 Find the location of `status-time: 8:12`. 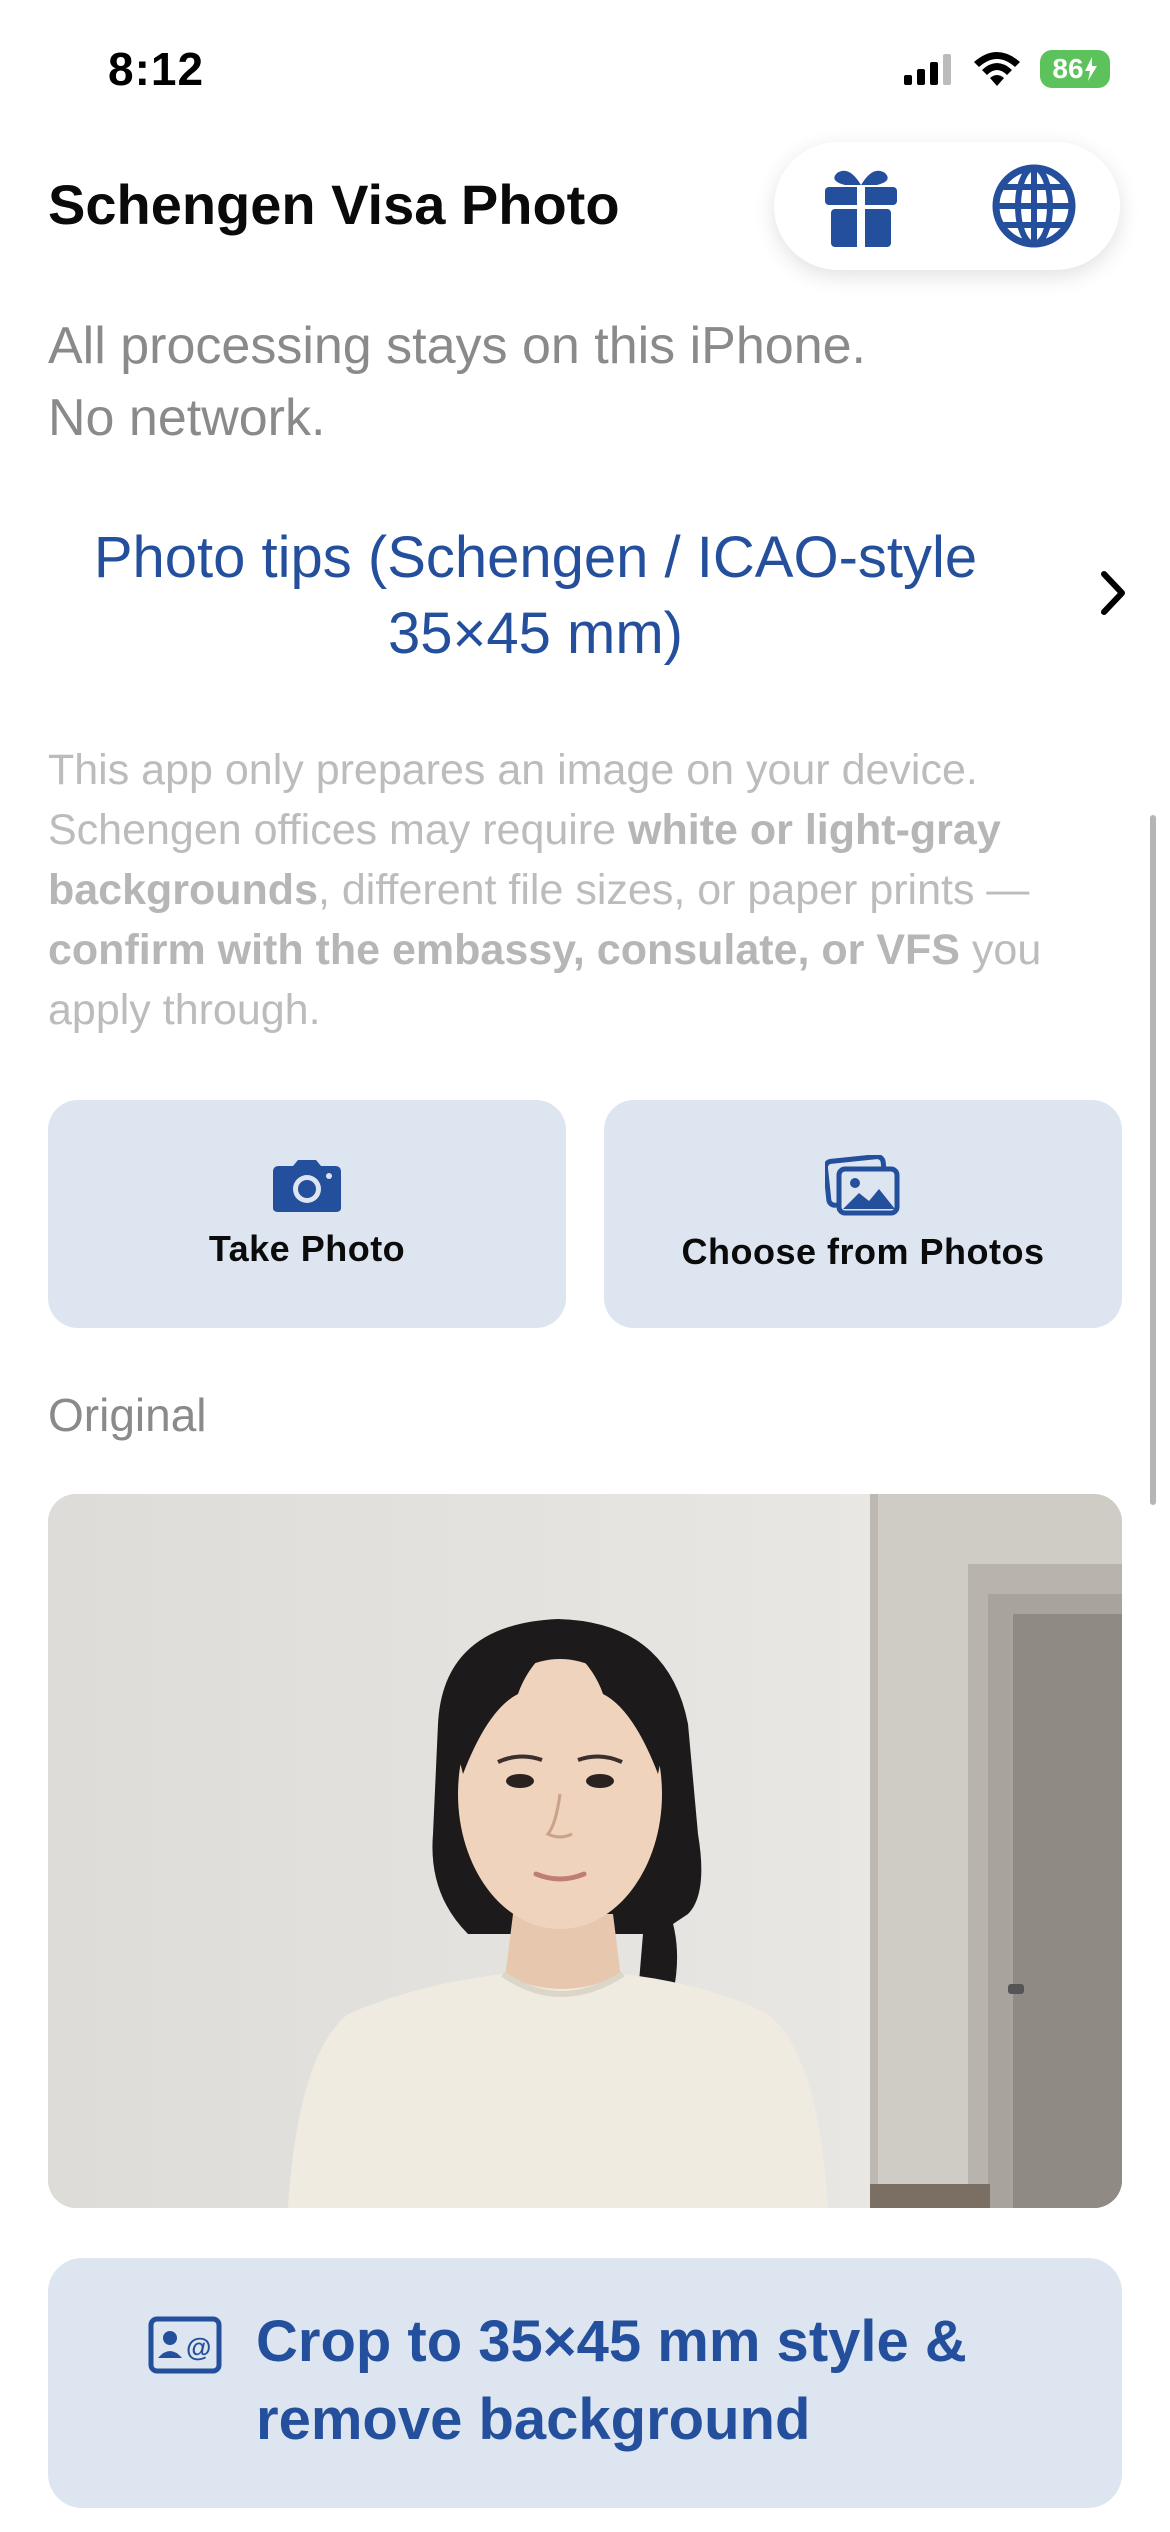

status-time: 8:12 is located at coordinates (156, 69).